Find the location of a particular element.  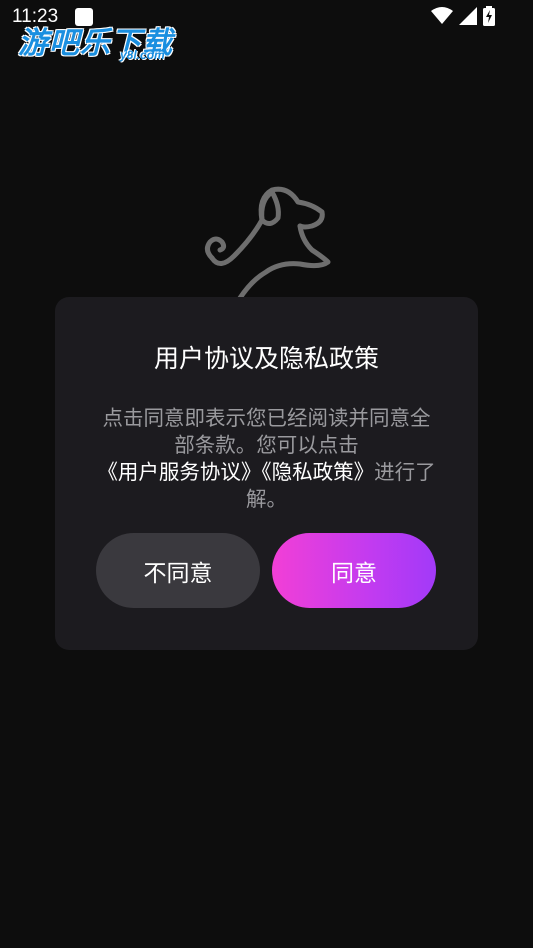

status-icons is located at coordinates (463, 16).